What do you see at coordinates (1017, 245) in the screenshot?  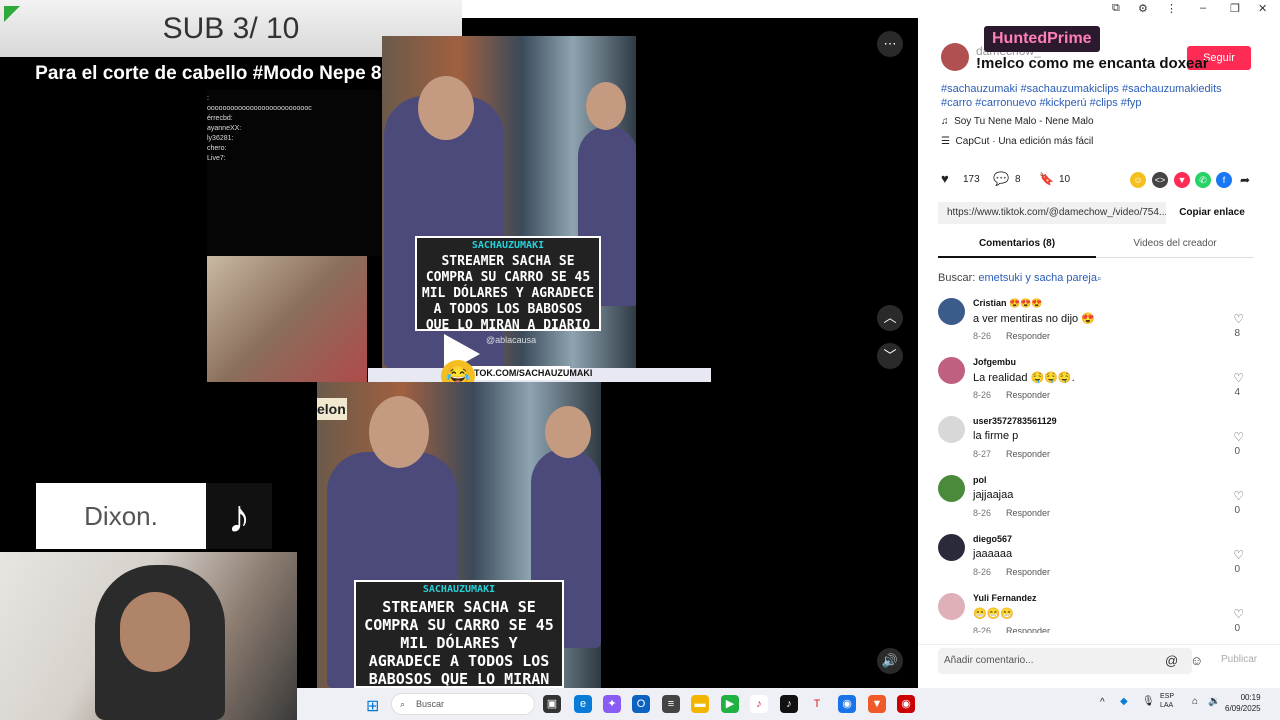 I see `tab-comments: Comentarios (8)` at bounding box center [1017, 245].